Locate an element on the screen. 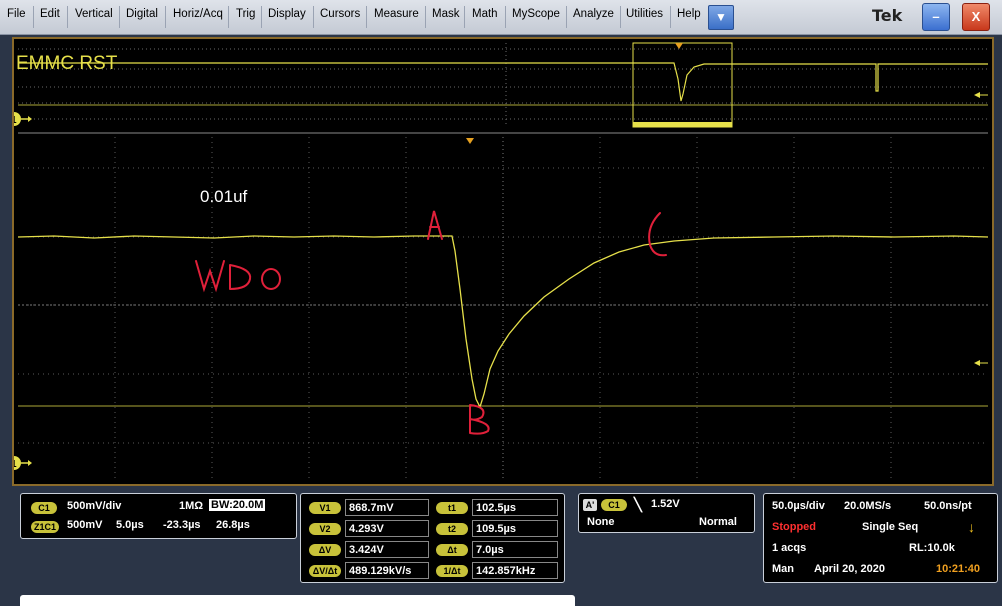 The image size is (1002, 606). cursor-v1-value: 868.7mV is located at coordinates (387, 507).